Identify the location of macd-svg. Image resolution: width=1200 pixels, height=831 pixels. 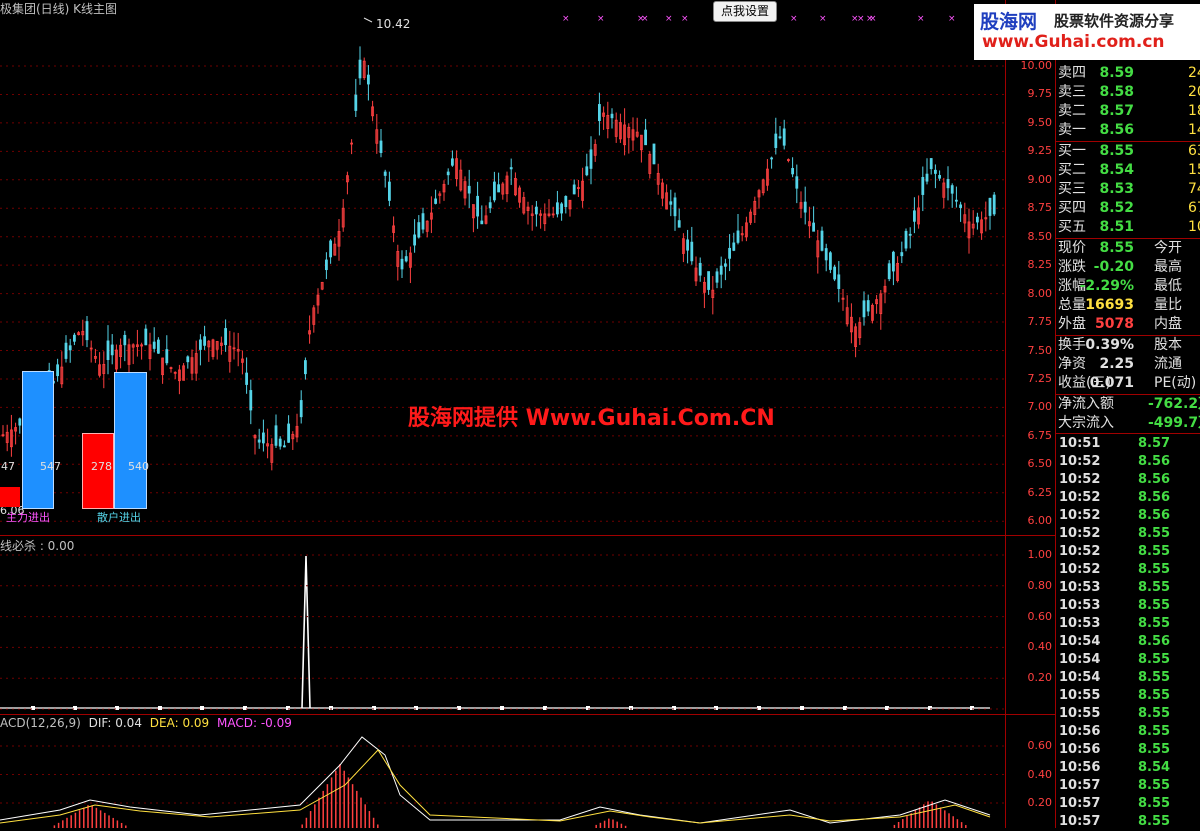
(502, 771).